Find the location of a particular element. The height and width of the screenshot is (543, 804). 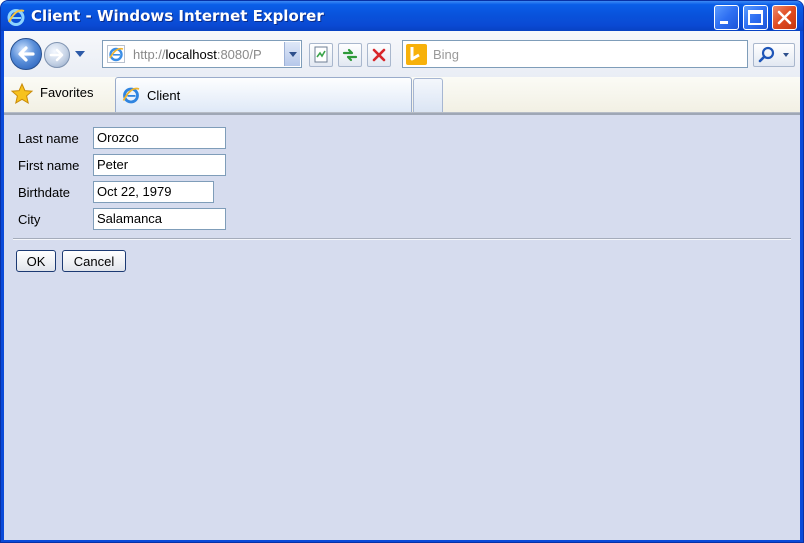

favorites-bar: Favorites Client is located at coordinates (402, 95).